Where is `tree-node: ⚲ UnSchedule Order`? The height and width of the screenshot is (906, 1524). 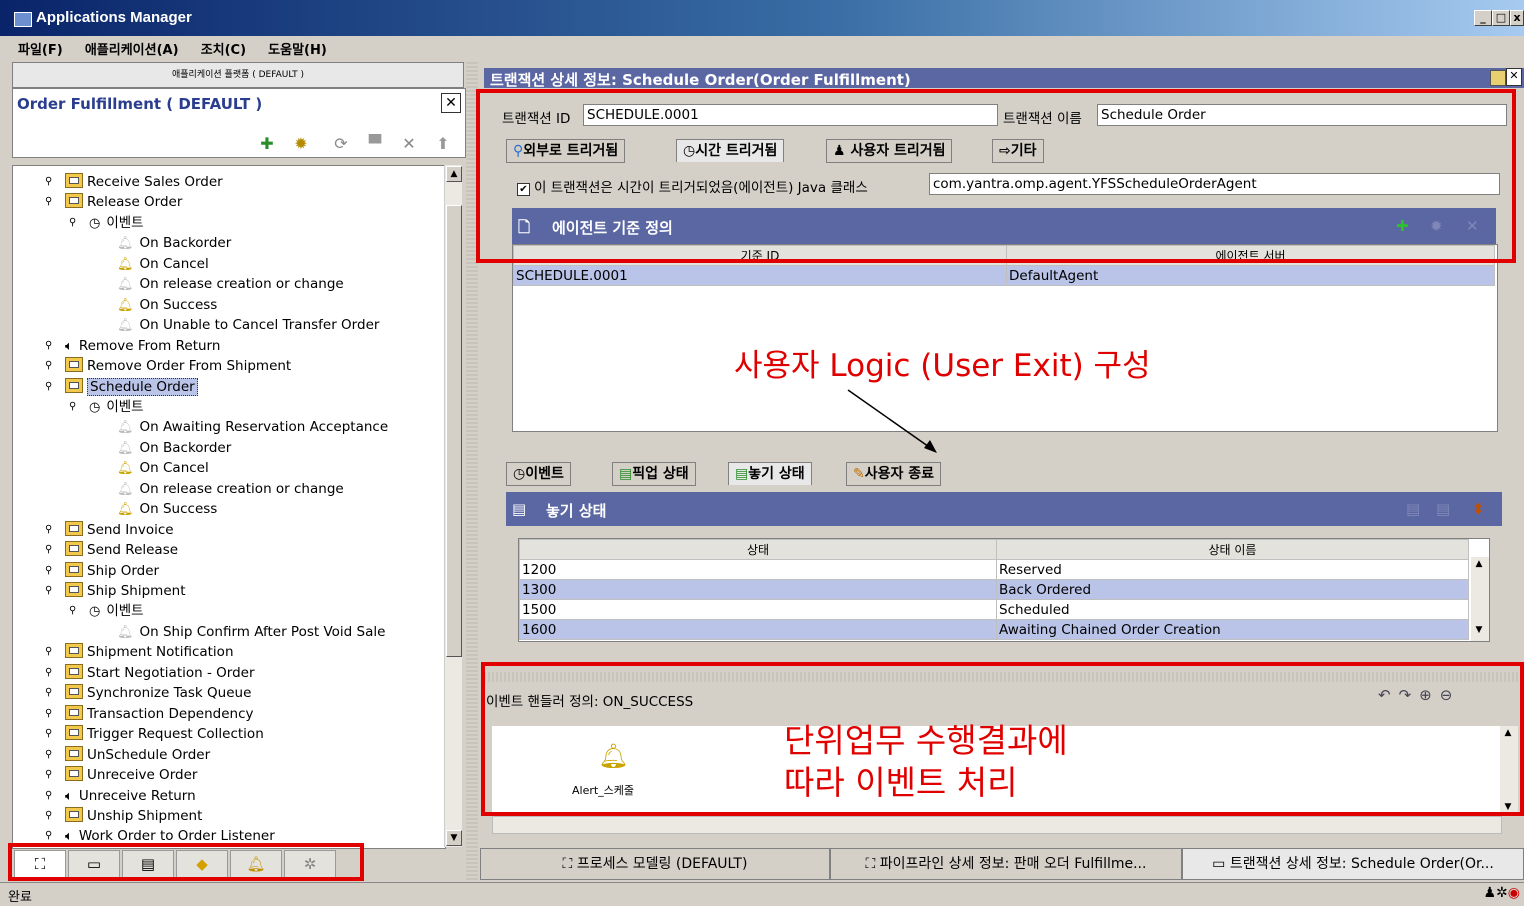
tree-node: ⚲ UnSchedule Order is located at coordinates (127, 755).